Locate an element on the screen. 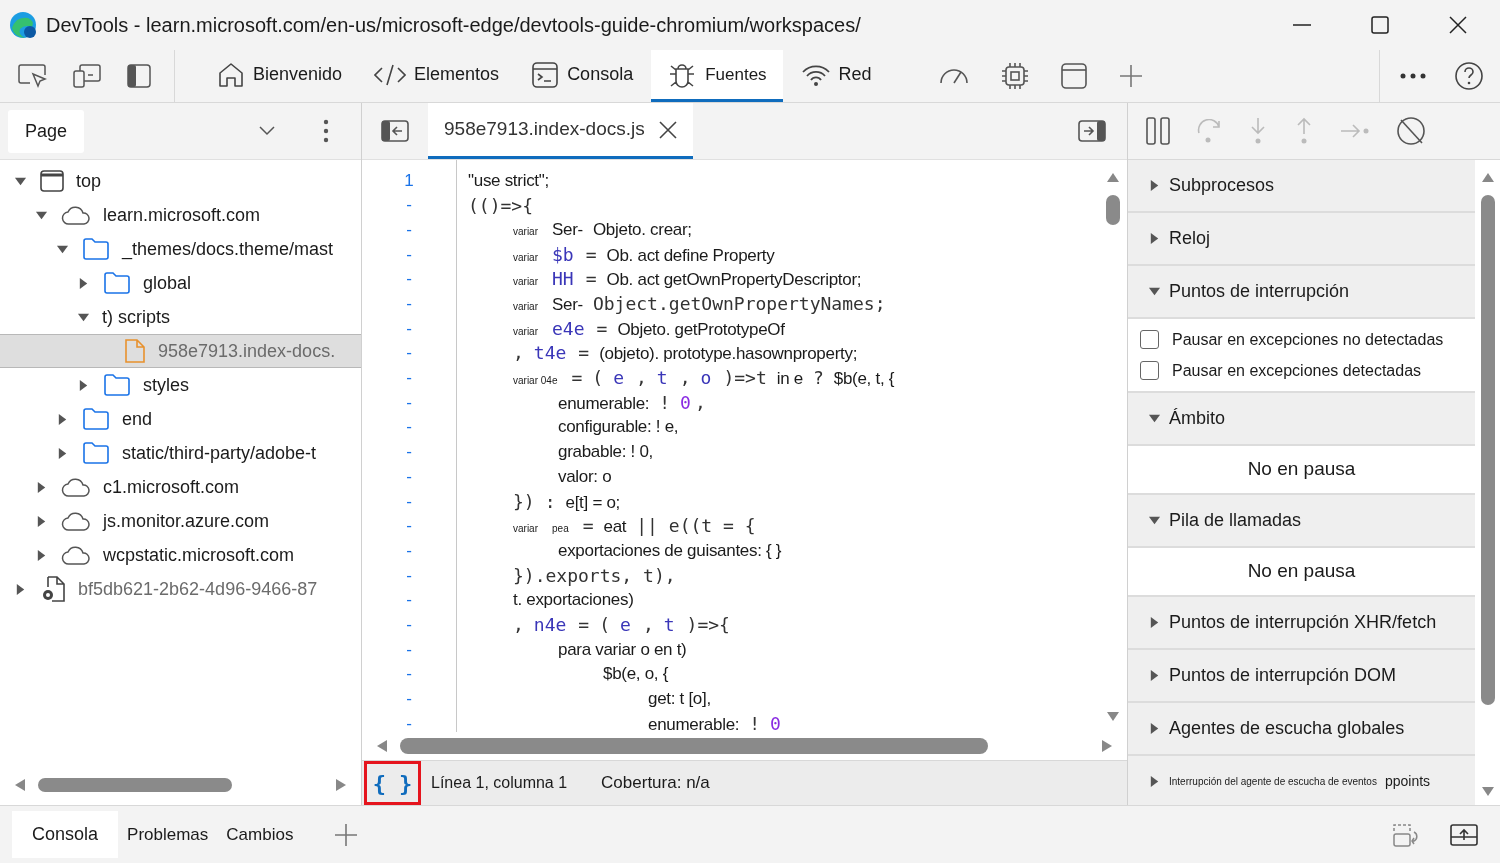  code-token: enumerable: is located at coordinates (694, 722).